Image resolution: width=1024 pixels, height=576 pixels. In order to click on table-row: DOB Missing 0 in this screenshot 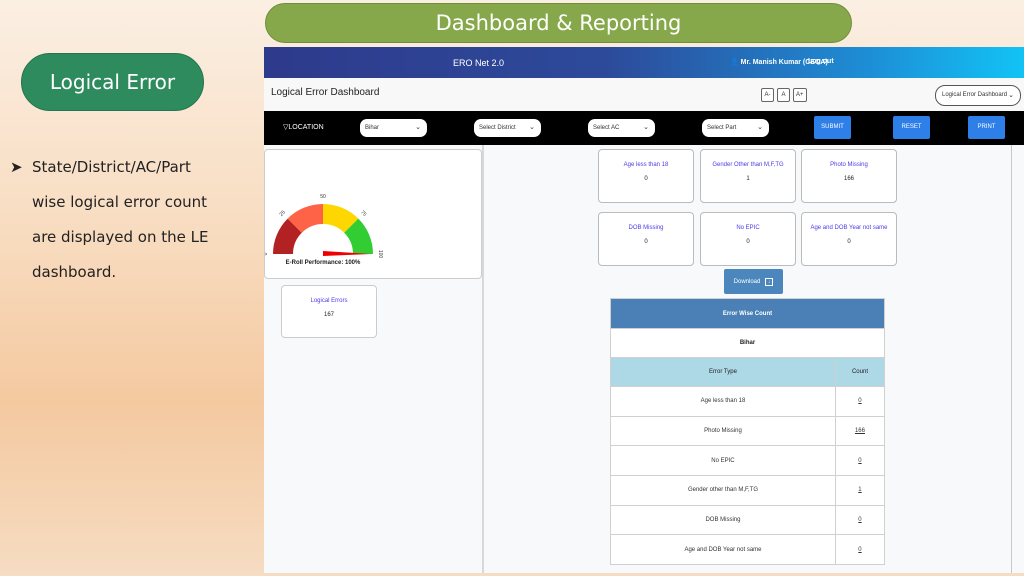, I will do `click(748, 520)`.